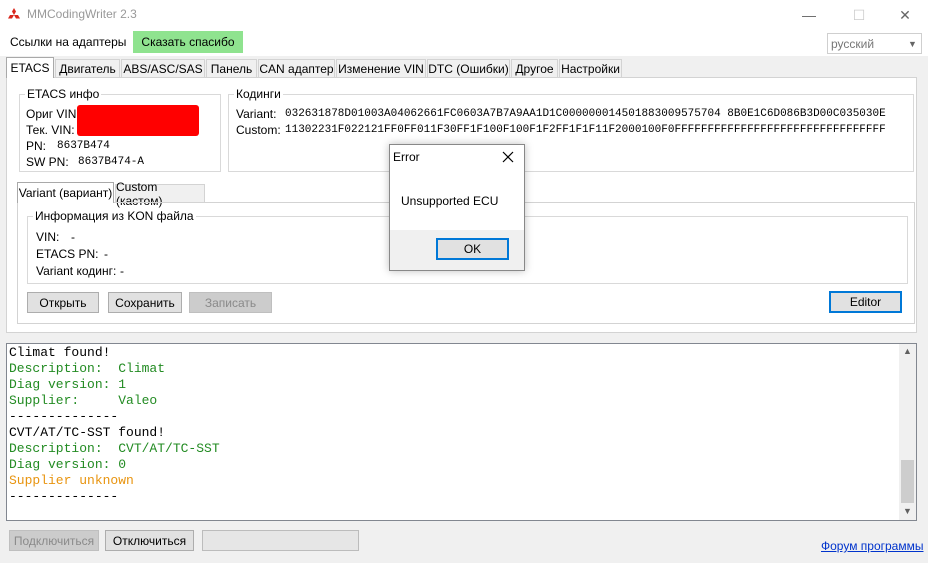 This screenshot has width=928, height=563. I want to click on editor-button: Editor, so click(865, 302).